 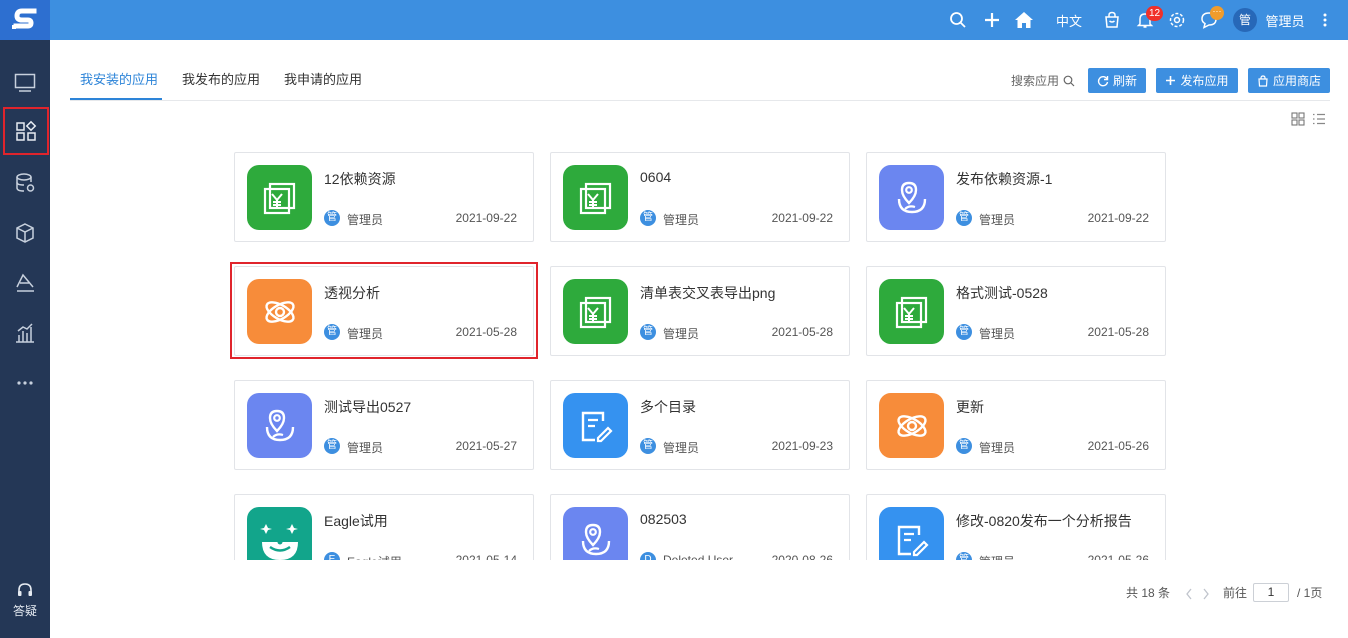 I want to click on app-card: 格式测试-0528 管管理员 2021-05-28, so click(x=1016, y=311).